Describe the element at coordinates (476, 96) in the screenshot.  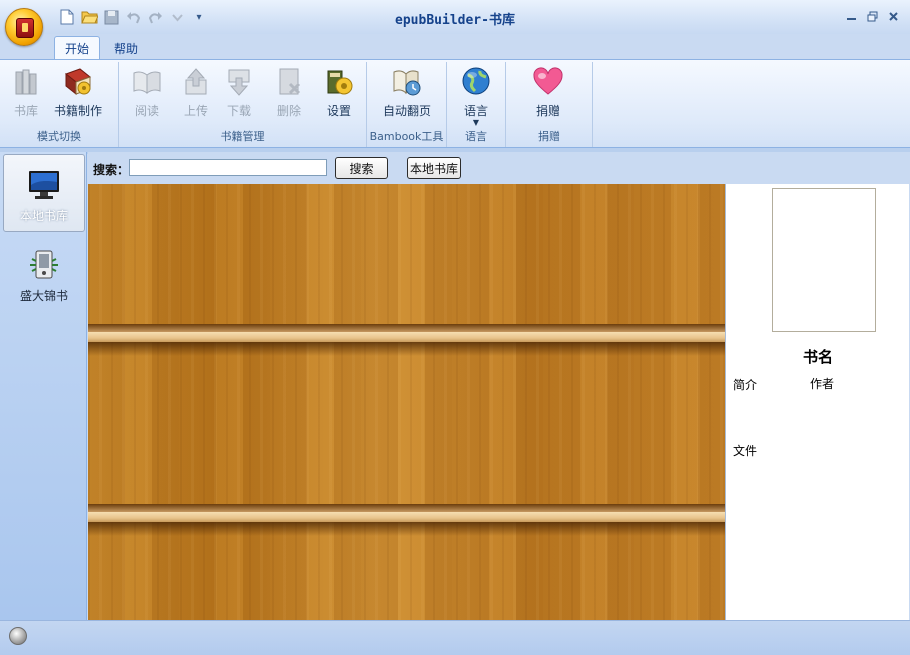
I see `language-button: 语言 ▼` at that location.